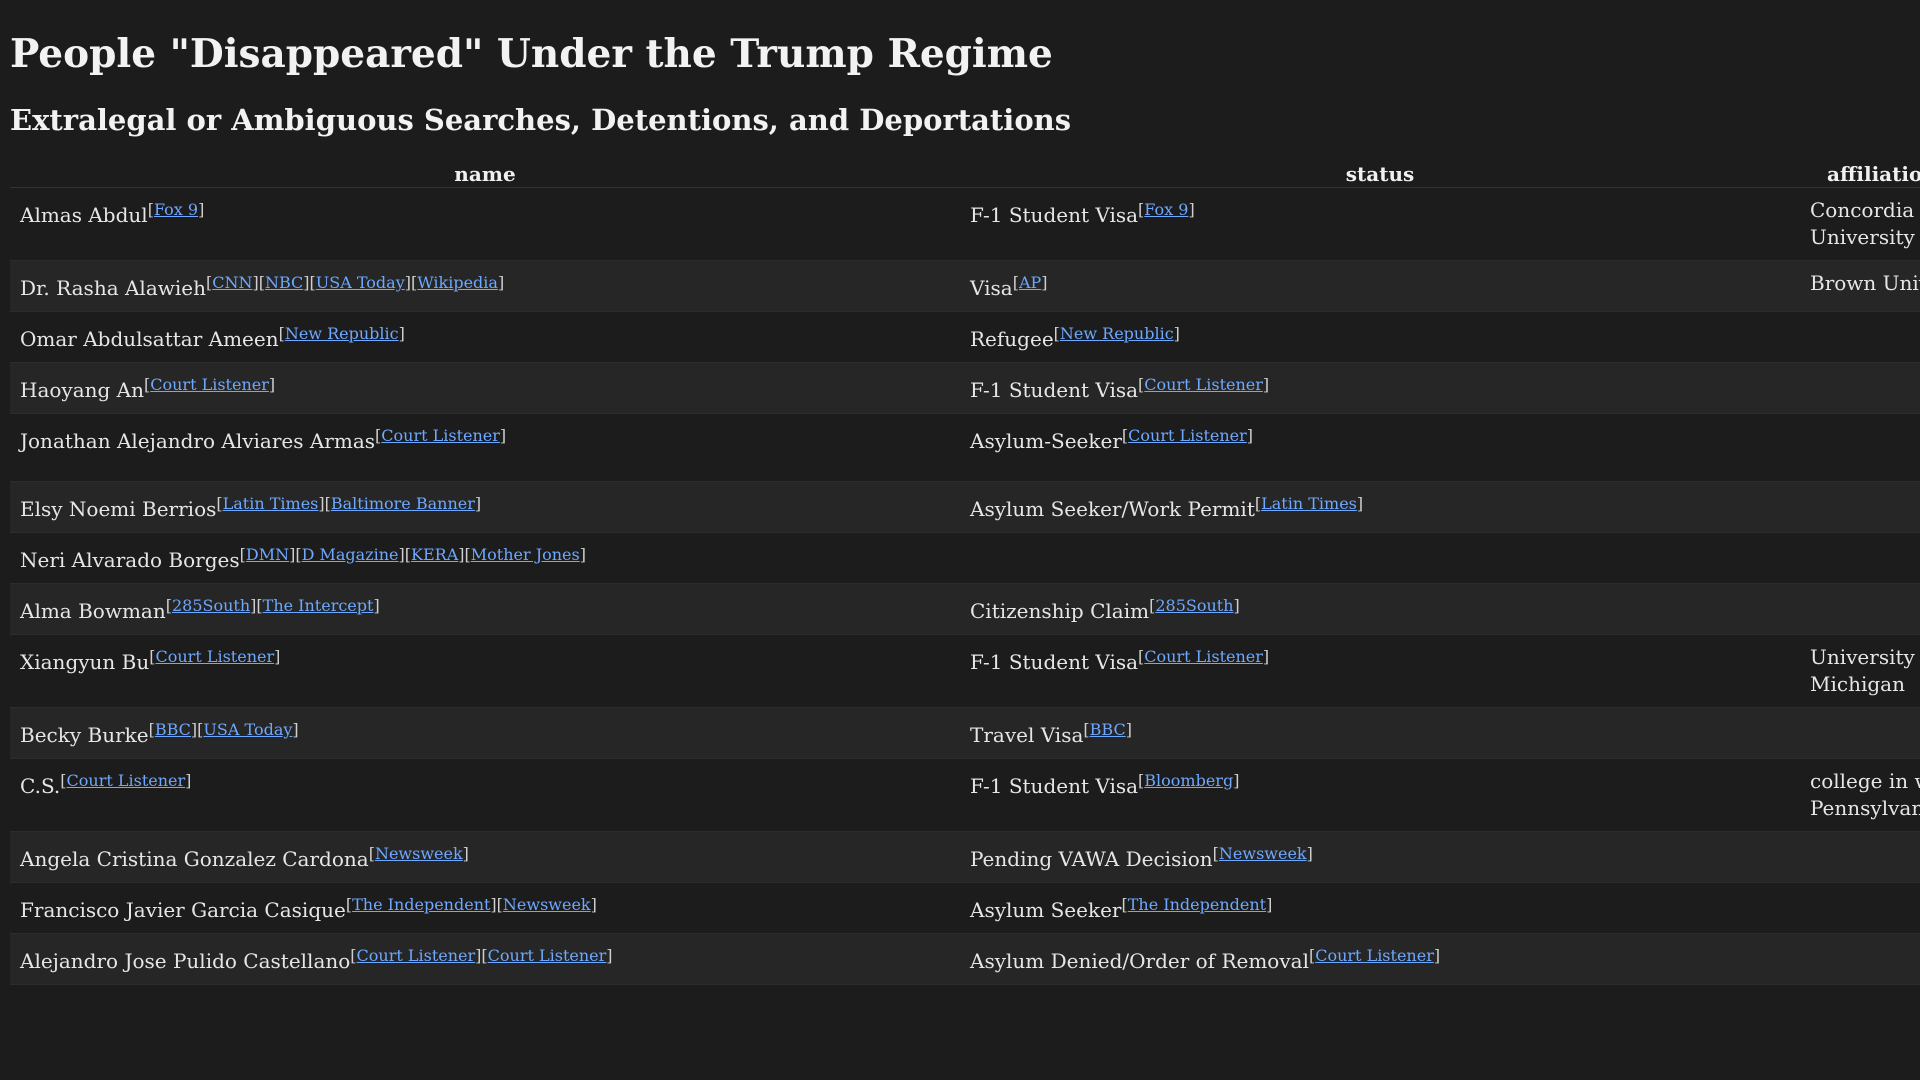  I want to click on column-header-affiliation: affiliation, so click(1860, 174).